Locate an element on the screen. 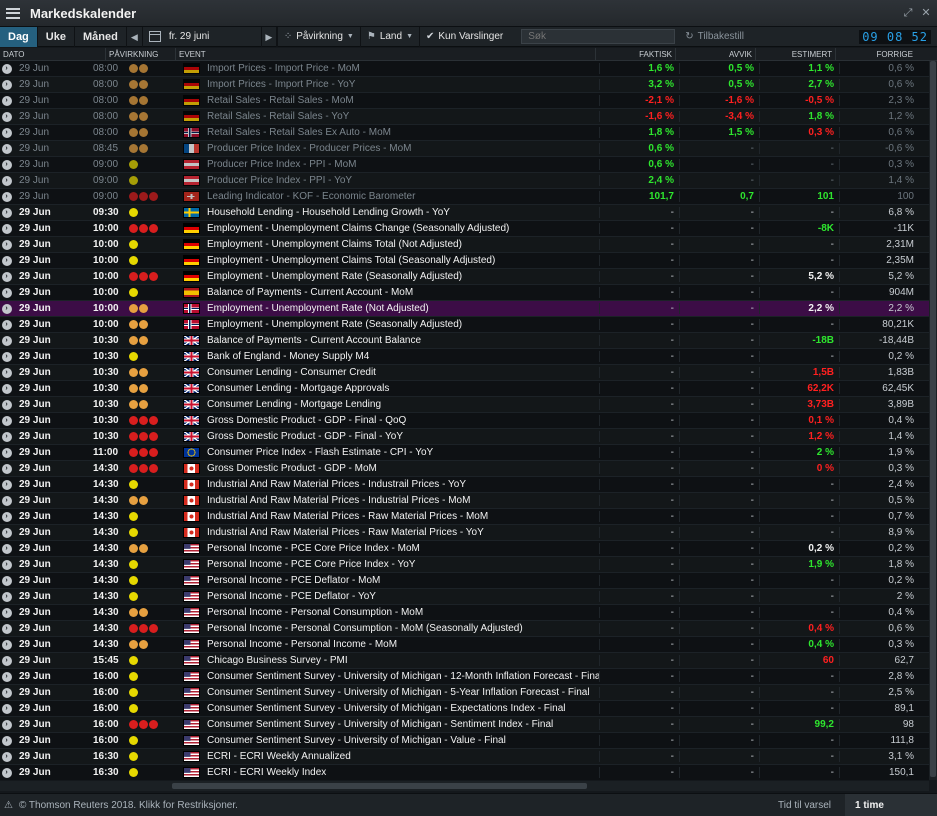  impact-filter: ⁘ Påvirkning ▼ is located at coordinates (318, 36).